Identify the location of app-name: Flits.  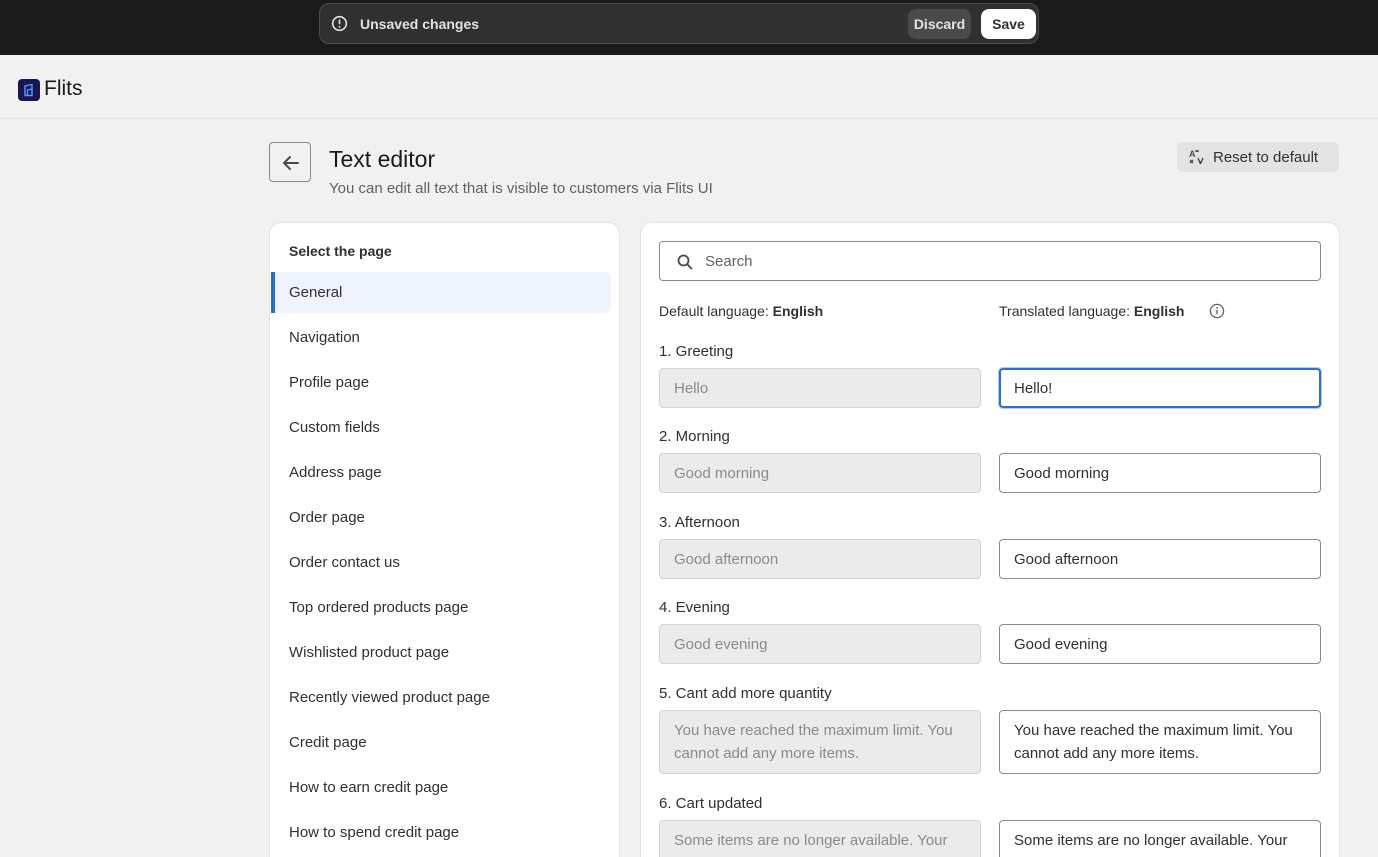
(63, 88).